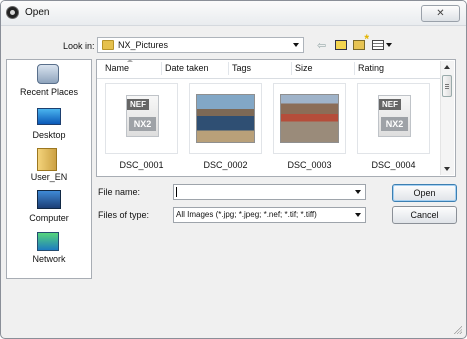 This screenshot has height=339, width=467. Describe the element at coordinates (341, 45) in the screenshot. I see `up-folder-icon` at that location.